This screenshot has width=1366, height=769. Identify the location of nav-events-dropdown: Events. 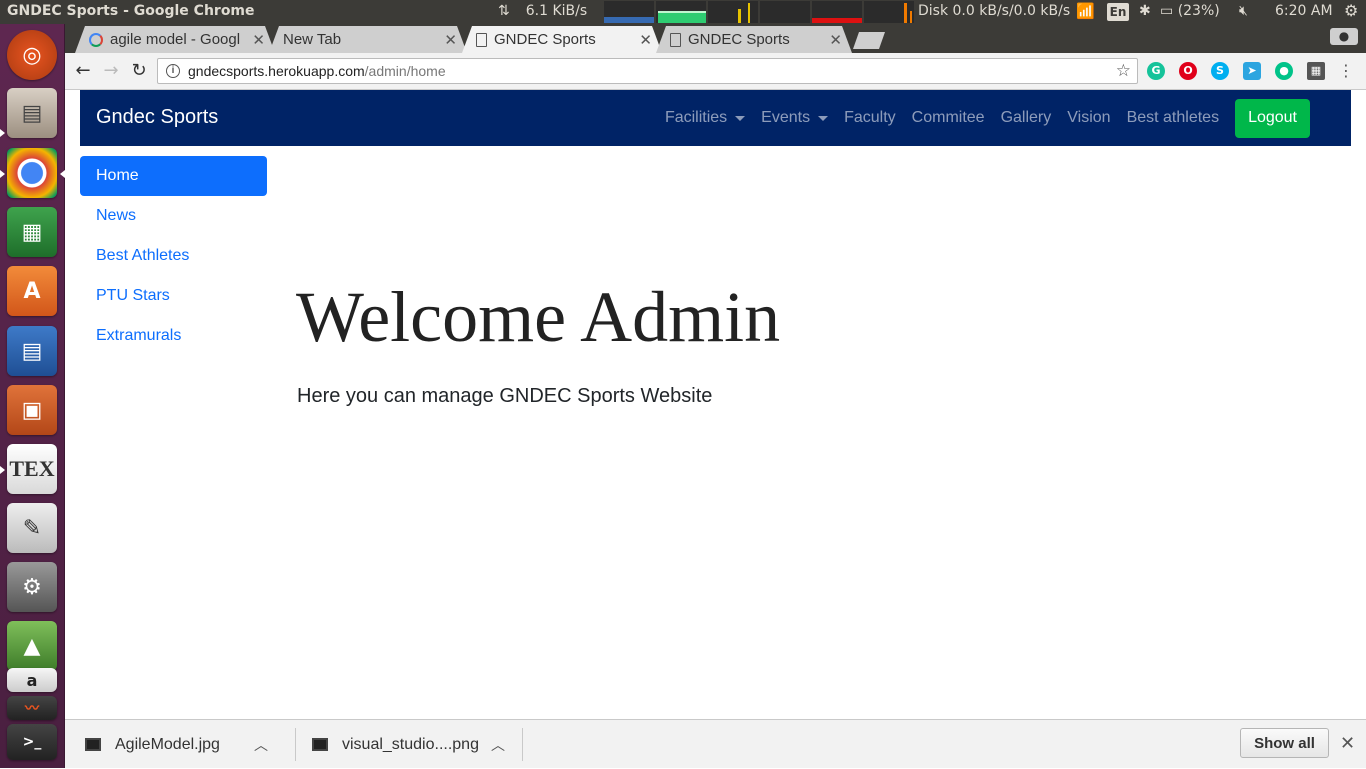
(794, 118).